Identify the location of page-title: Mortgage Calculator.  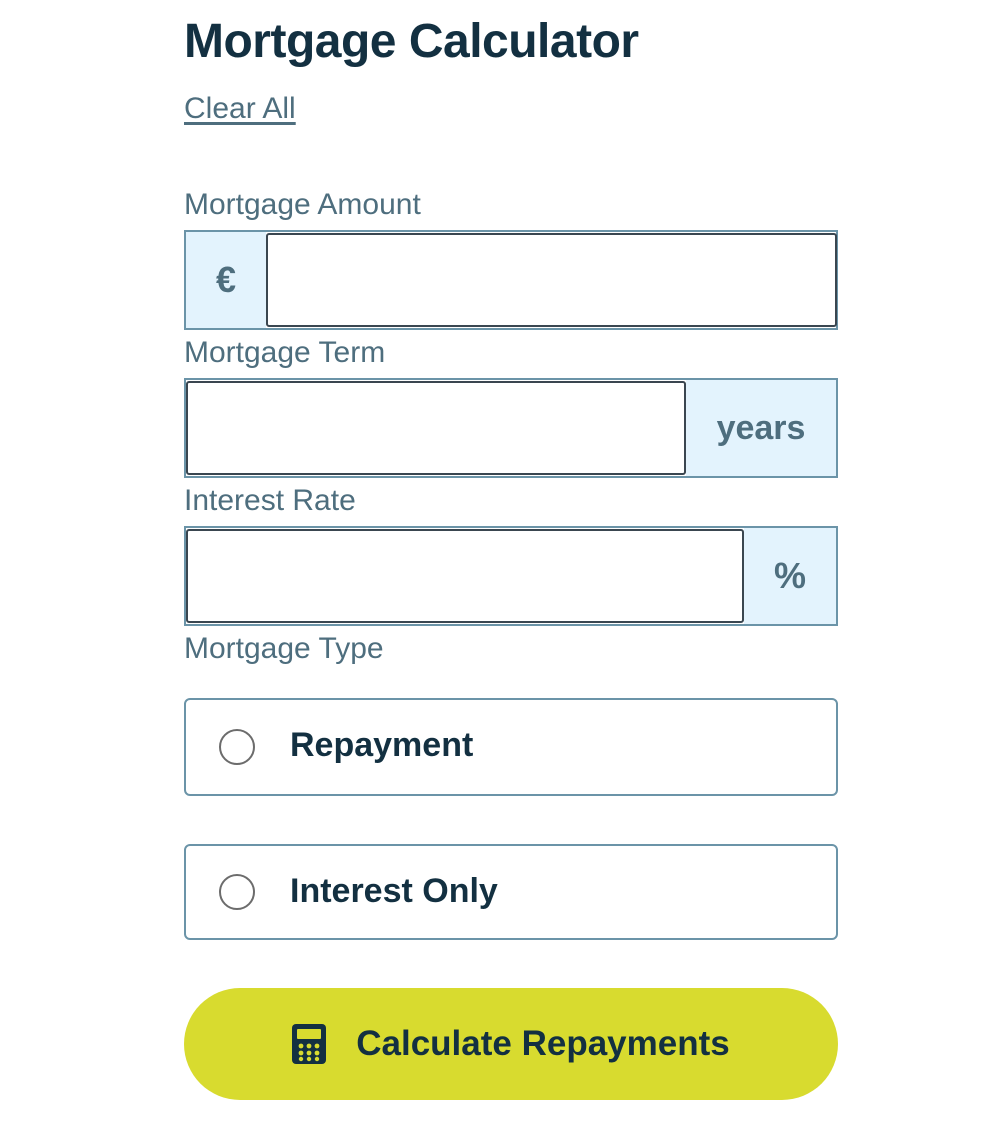
(411, 41).